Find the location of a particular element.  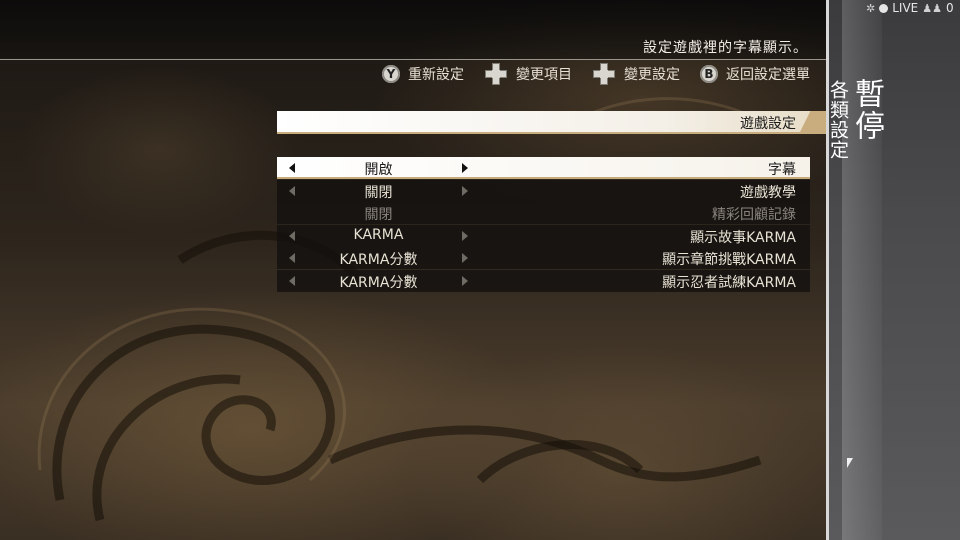

option-row-ninja-karma: KARMA分數 顯示忍者試練KARMA is located at coordinates (543, 280).